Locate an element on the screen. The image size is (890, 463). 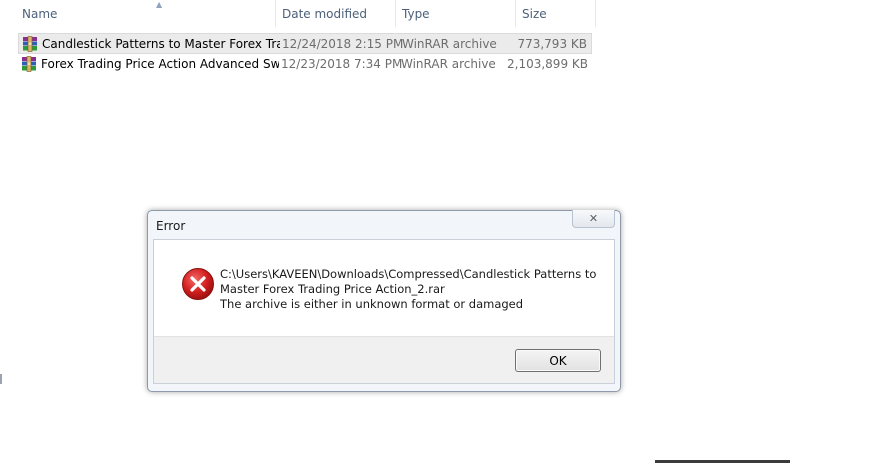
file-date: 12/24/2018 2:15 PM is located at coordinates (343, 43).